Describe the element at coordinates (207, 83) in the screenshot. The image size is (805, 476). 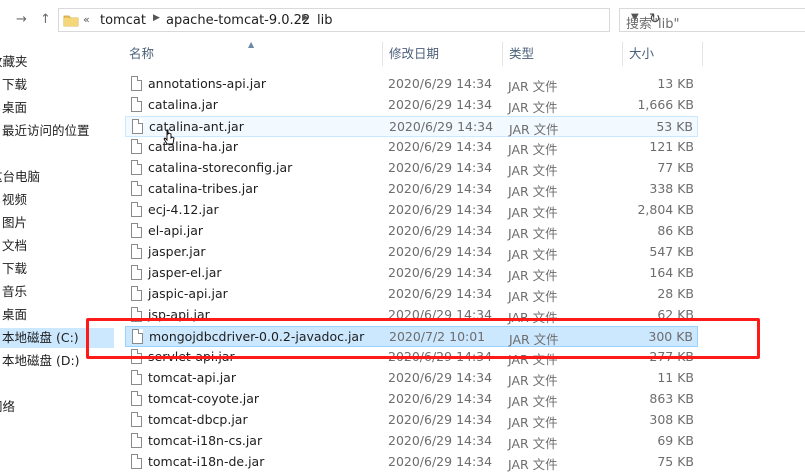
I see `file-name: annotations-api.jar` at that location.